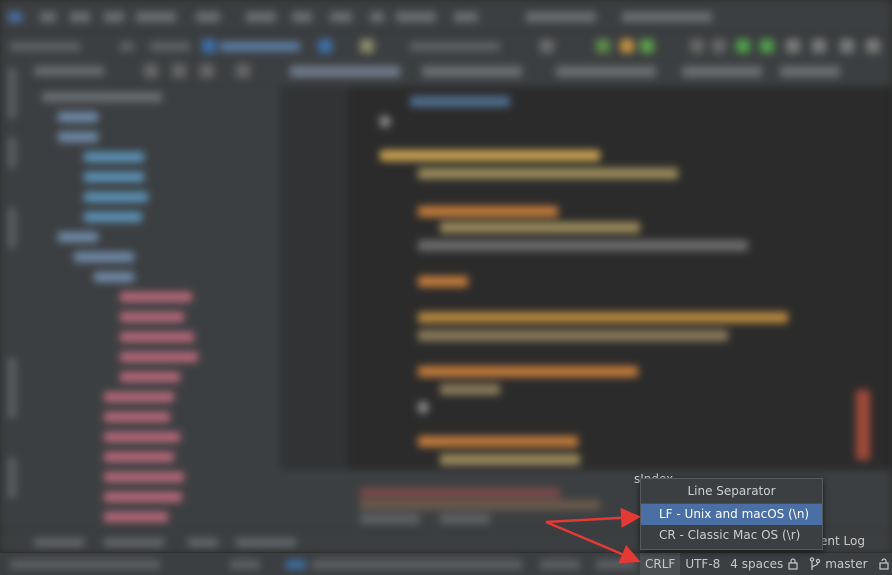 This screenshot has width=892, height=575. I want to click on option-lf: LF - Unix and macOS (\n), so click(731, 514).